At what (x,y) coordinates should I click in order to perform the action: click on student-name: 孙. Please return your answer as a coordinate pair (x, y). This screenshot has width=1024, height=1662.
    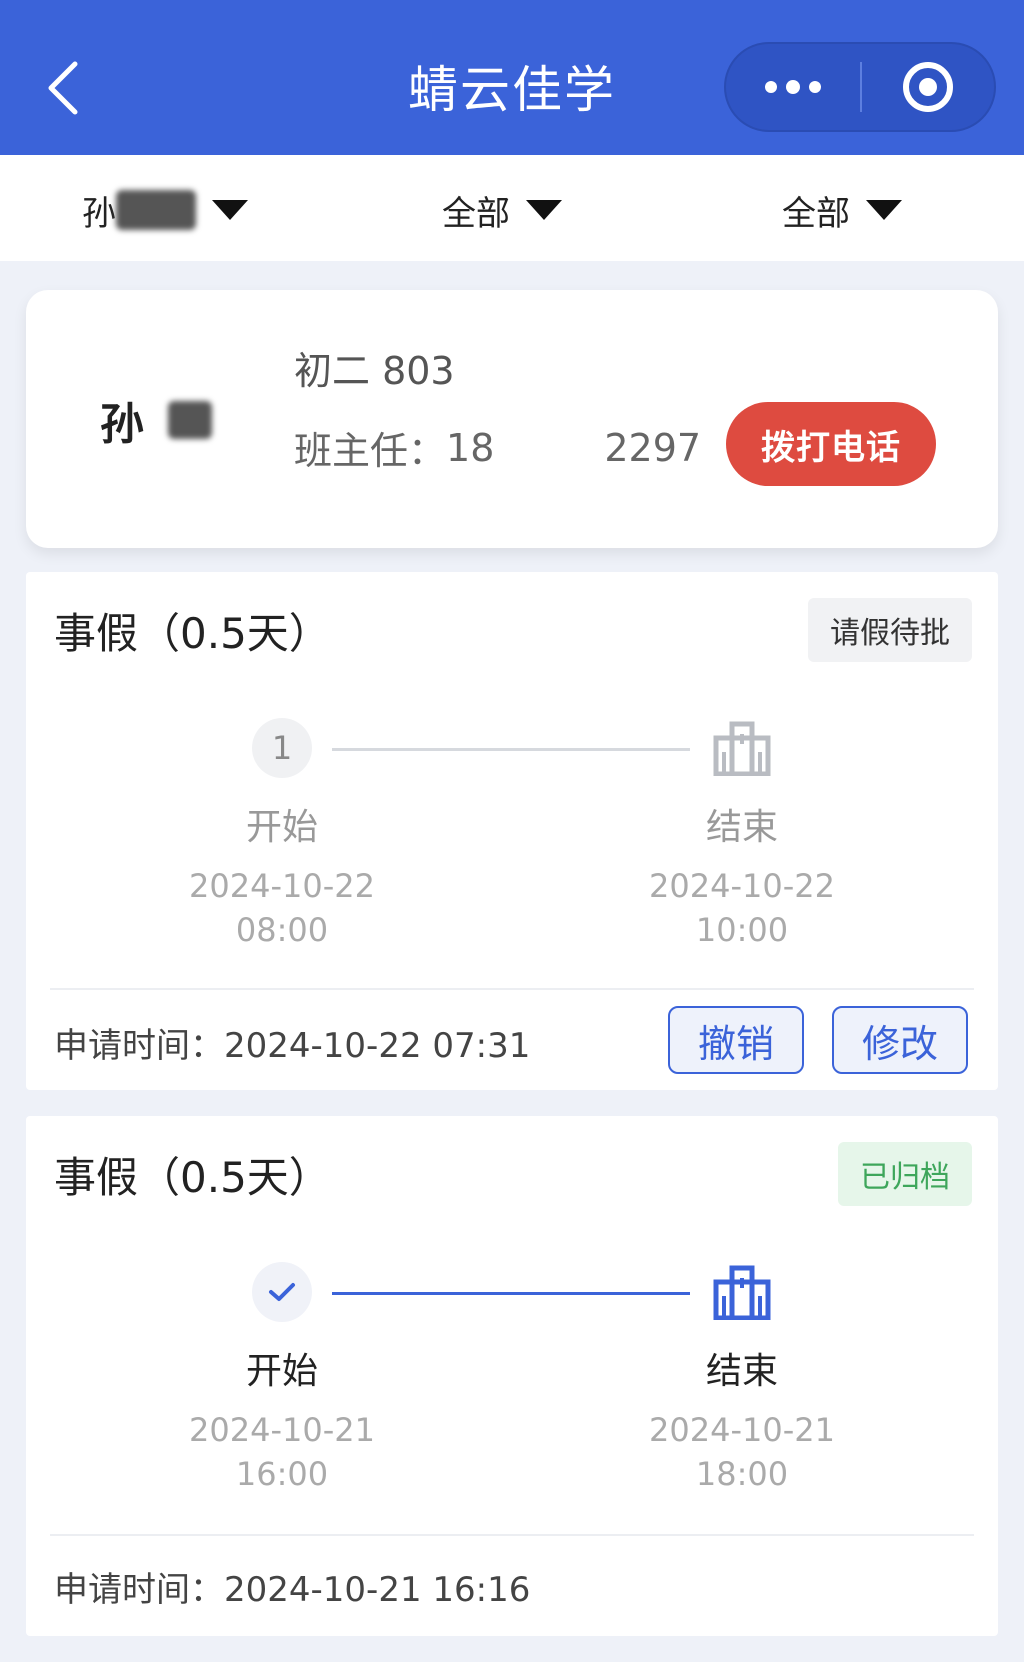
    Looking at the image, I should click on (156, 420).